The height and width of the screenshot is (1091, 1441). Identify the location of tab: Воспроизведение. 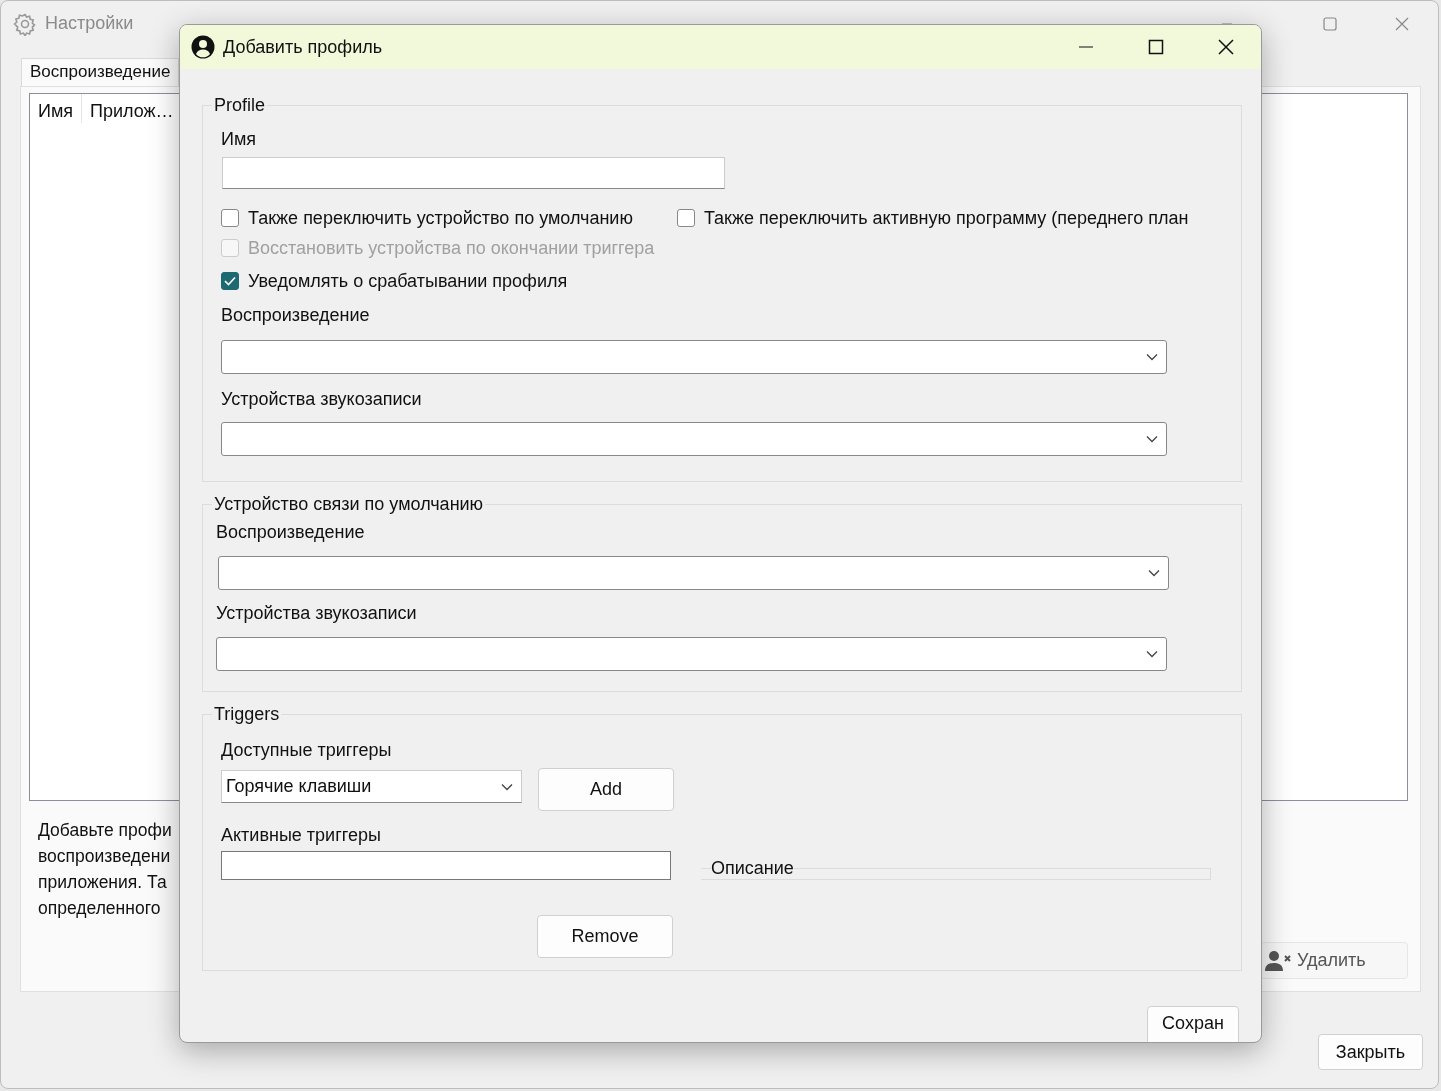
(100, 72).